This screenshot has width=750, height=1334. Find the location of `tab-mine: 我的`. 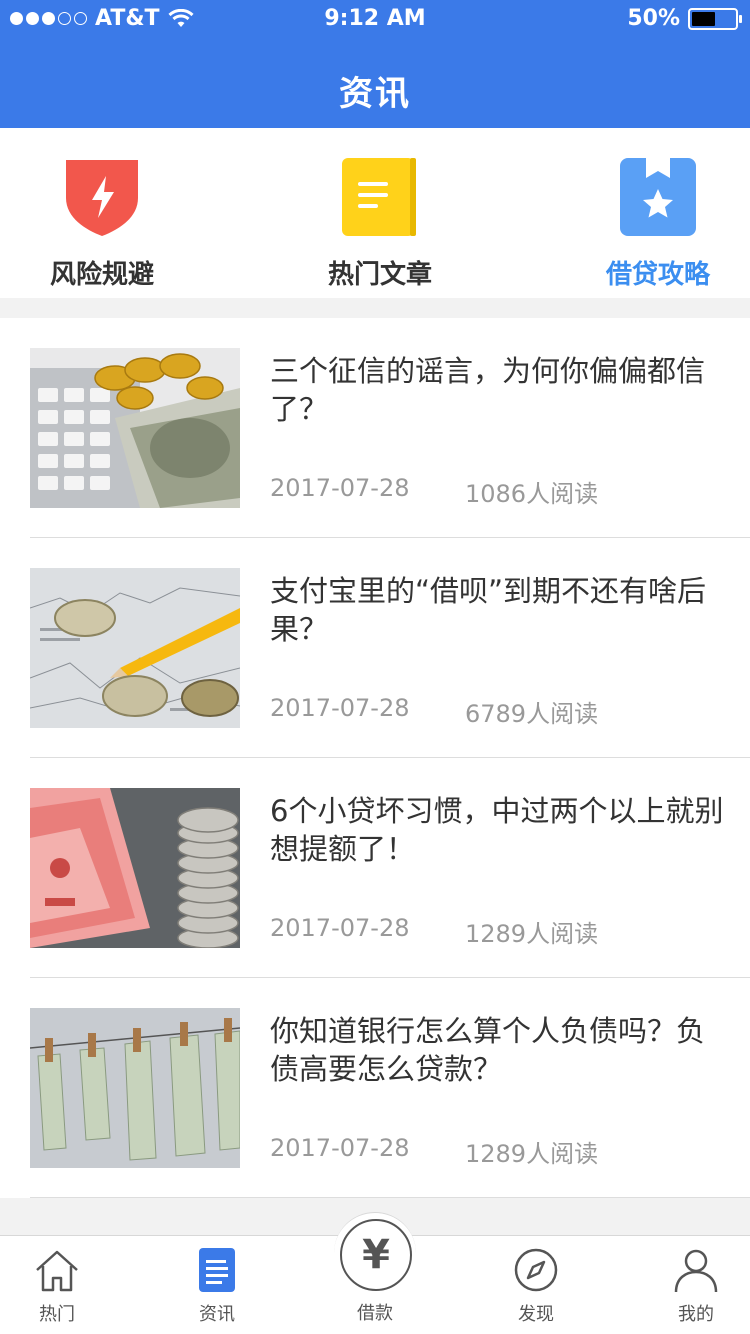

tab-mine: 我的 is located at coordinates (693, 1286).